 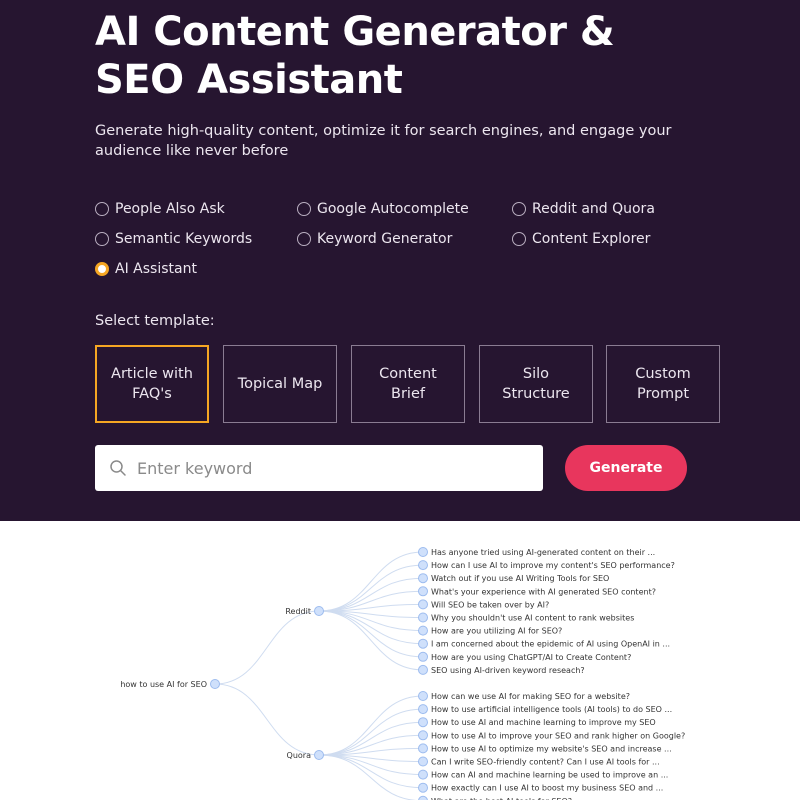 What do you see at coordinates (155, 321) in the screenshot?
I see `select-template-label: Select template:` at bounding box center [155, 321].